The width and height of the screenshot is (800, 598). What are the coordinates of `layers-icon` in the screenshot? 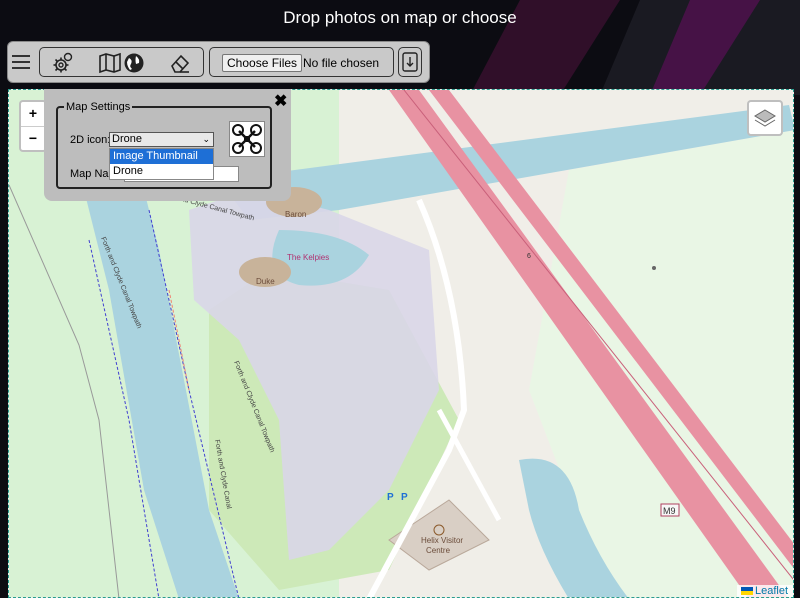 It's located at (765, 118).